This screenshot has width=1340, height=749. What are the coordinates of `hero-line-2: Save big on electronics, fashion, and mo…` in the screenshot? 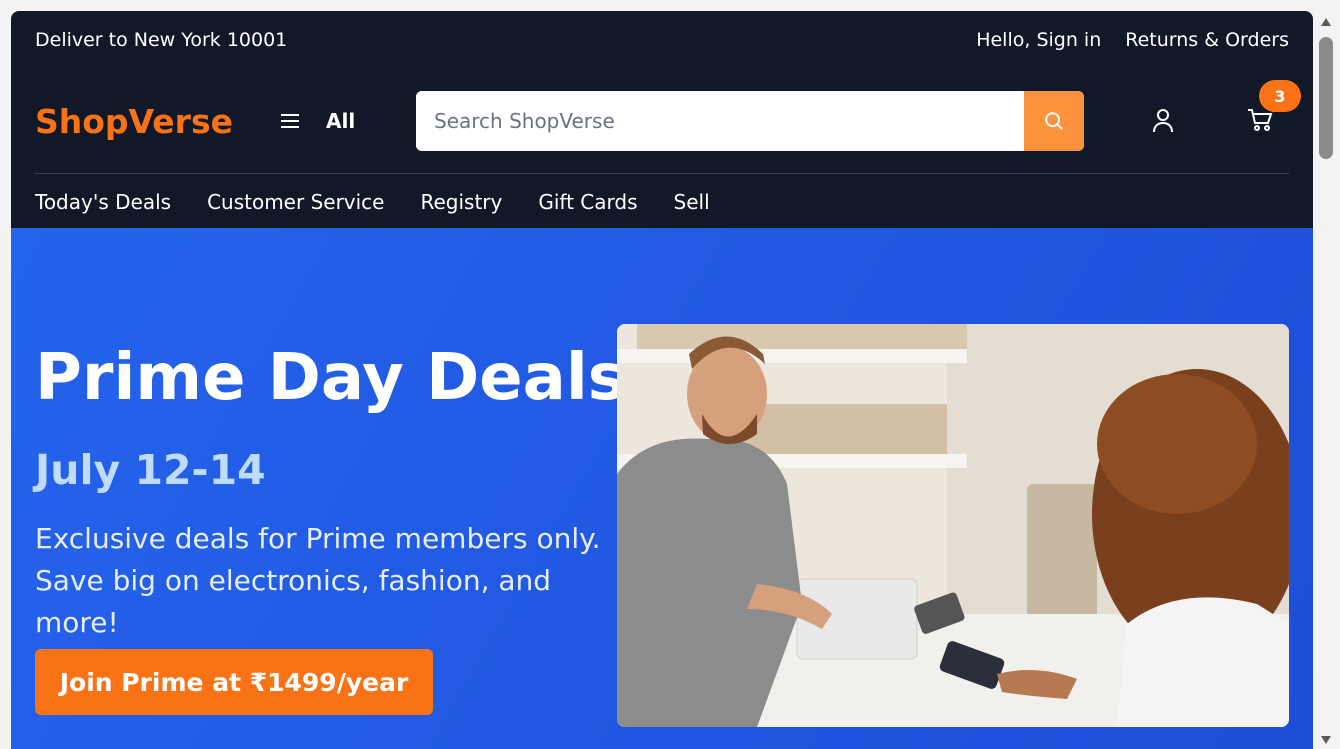 It's located at (293, 601).